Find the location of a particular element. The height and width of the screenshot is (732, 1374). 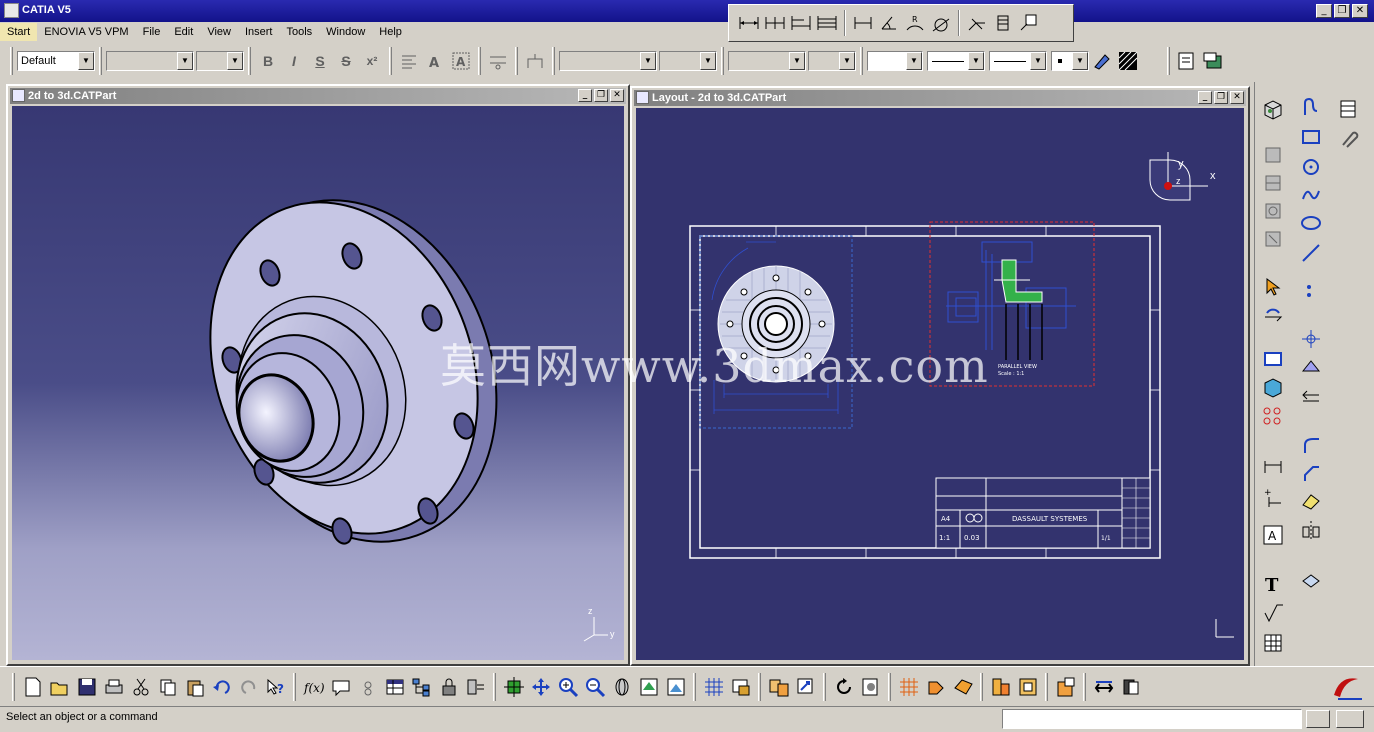

quick-view-icon is located at coordinates (675, 687).